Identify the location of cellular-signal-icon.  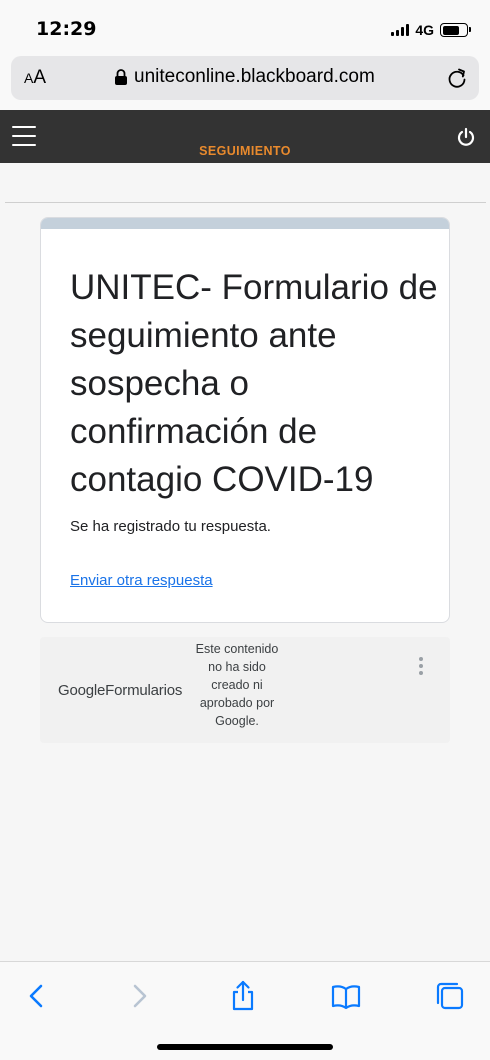
(400, 30).